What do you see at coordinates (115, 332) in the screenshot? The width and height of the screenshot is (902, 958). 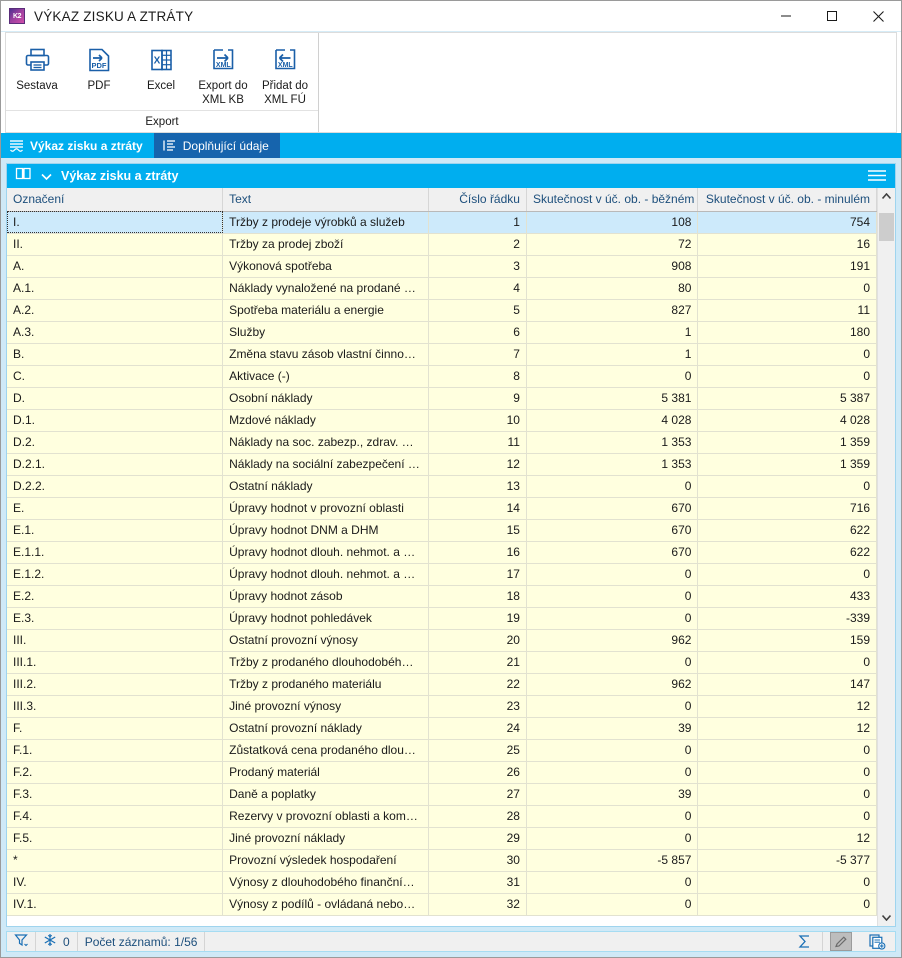 I see `cell-oznaceni: A.3.` at bounding box center [115, 332].